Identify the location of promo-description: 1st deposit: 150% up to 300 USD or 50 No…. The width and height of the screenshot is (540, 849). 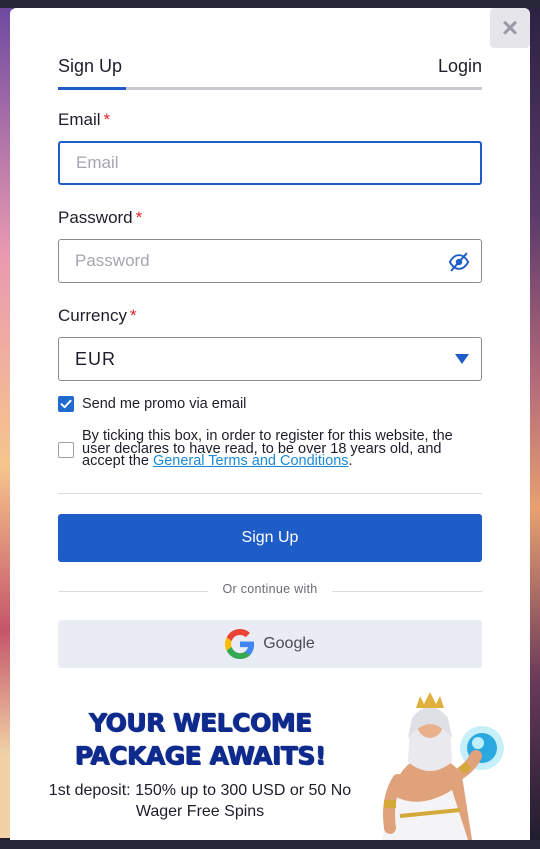
(200, 801).